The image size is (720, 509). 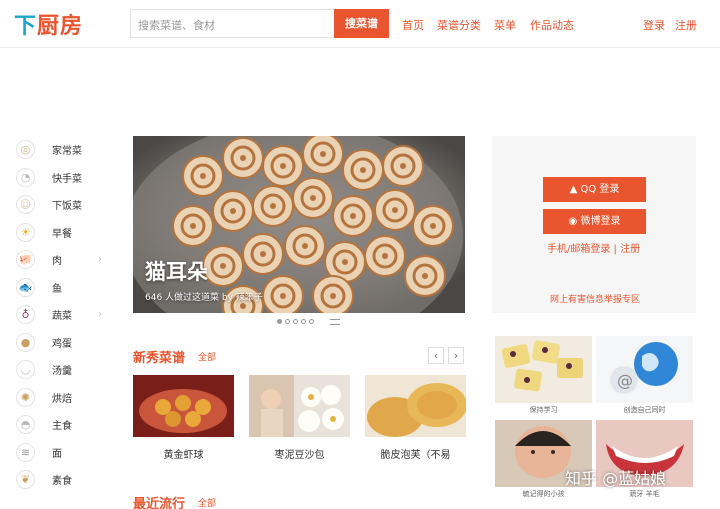 What do you see at coordinates (25, 205) in the screenshot?
I see `smile-icon: ☺` at bounding box center [25, 205].